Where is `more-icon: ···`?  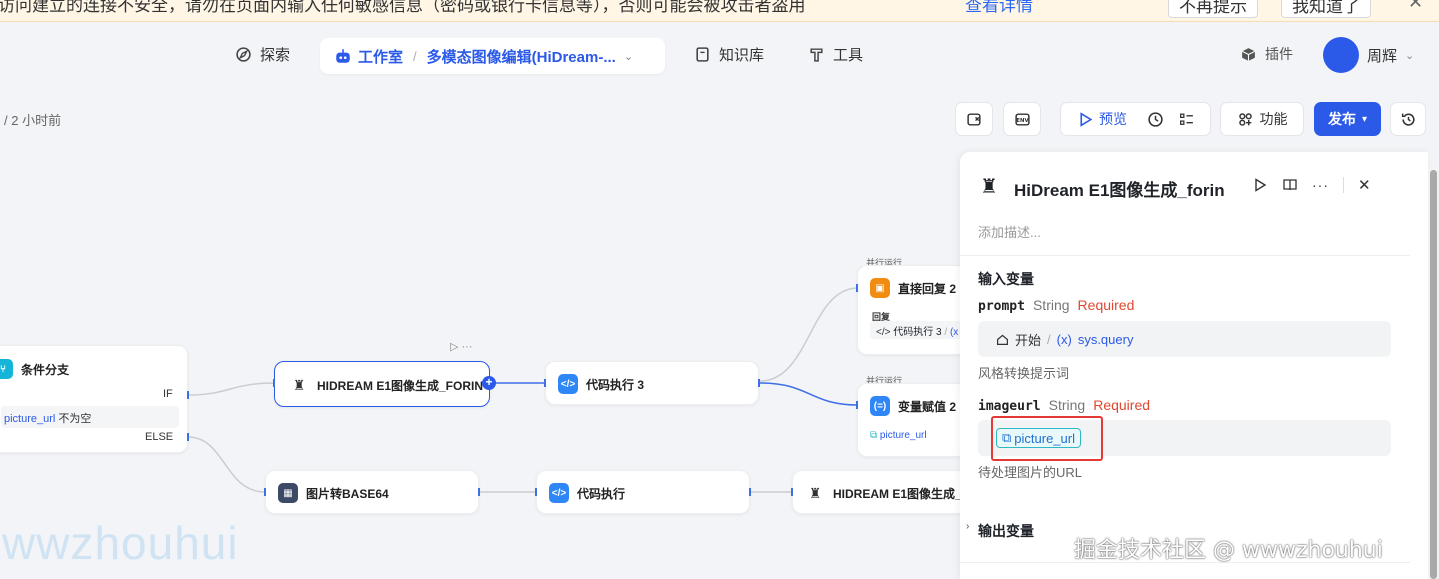 more-icon: ··· is located at coordinates (1320, 185).